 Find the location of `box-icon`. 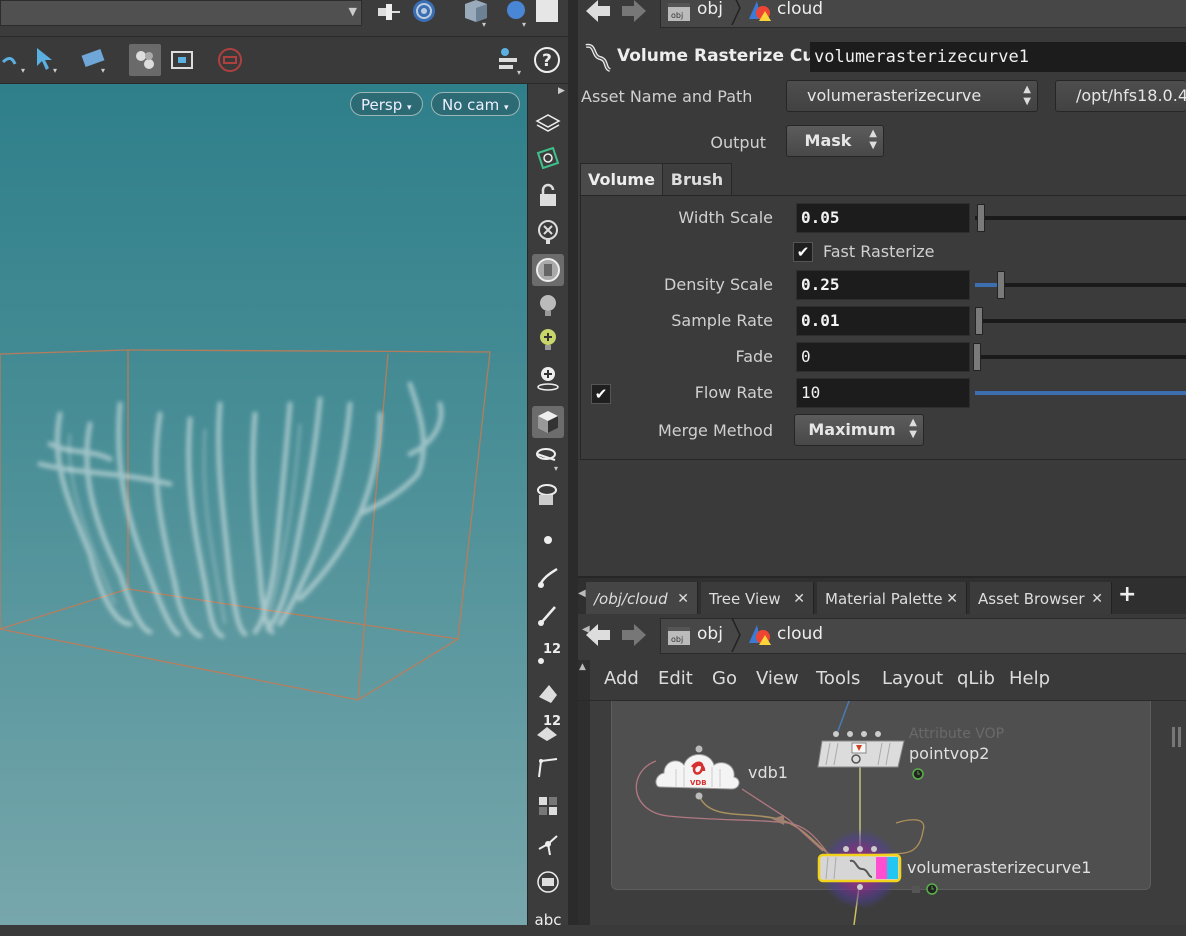

box-icon is located at coordinates (547, 14).